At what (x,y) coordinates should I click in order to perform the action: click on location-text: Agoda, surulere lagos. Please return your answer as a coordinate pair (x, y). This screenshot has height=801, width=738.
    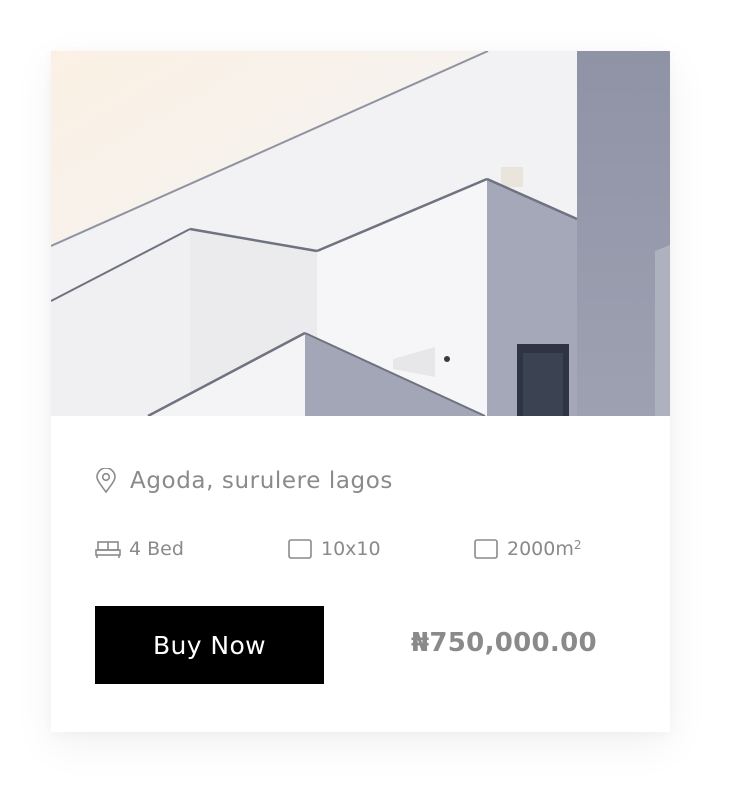
    Looking at the image, I should click on (262, 481).